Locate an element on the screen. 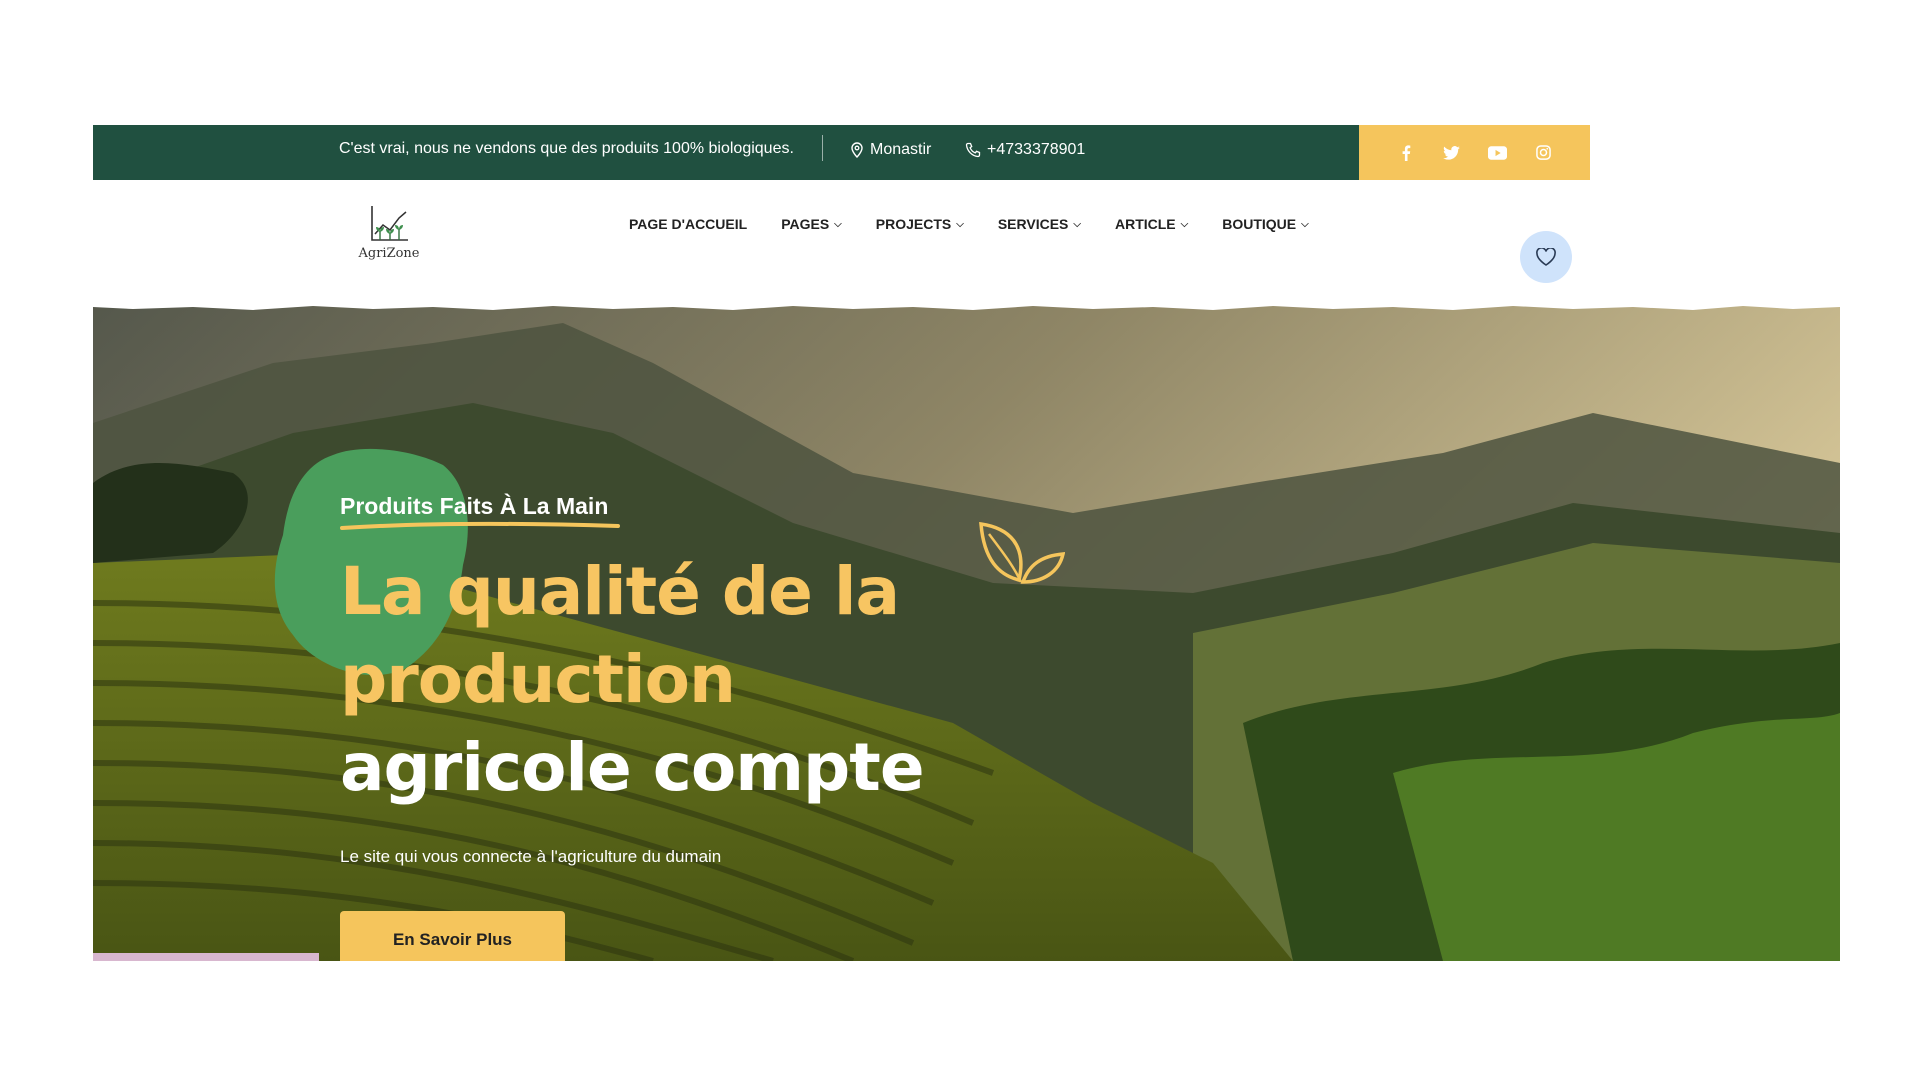 The width and height of the screenshot is (1920, 1080). nav-item-label: PAGE D'ACCUEIL is located at coordinates (688, 224).